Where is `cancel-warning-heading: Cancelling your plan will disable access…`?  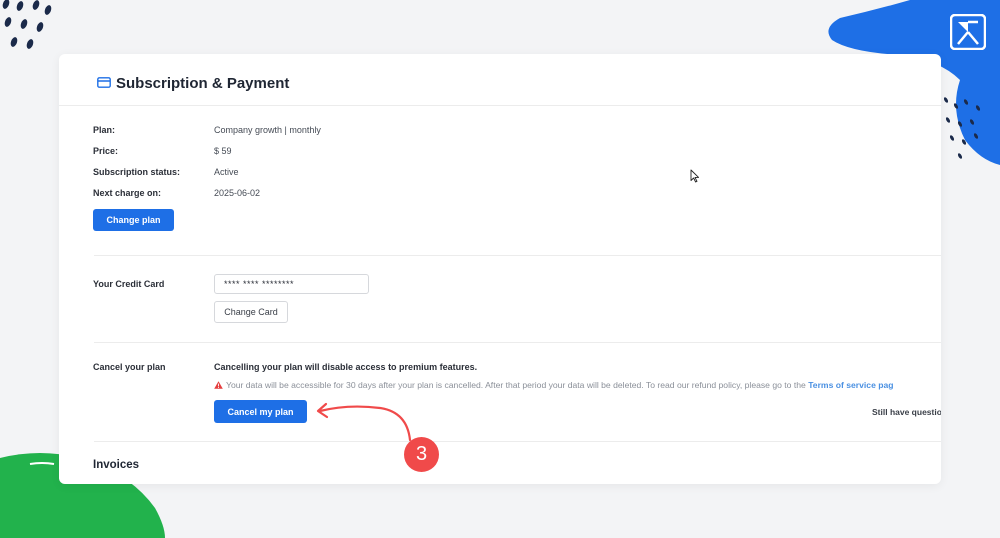 cancel-warning-heading: Cancelling your plan will disable access… is located at coordinates (346, 367).